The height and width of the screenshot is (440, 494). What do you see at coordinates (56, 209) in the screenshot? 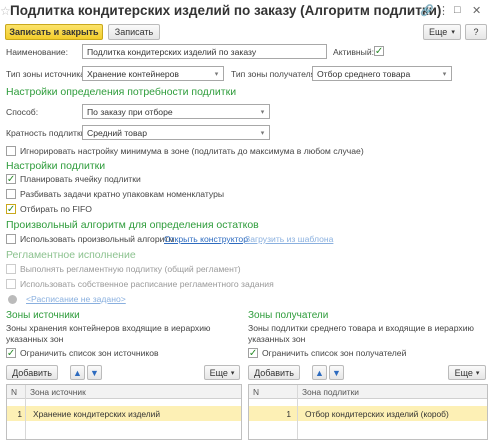
I see `fifo-label: Отбирать по FIFO` at bounding box center [56, 209].